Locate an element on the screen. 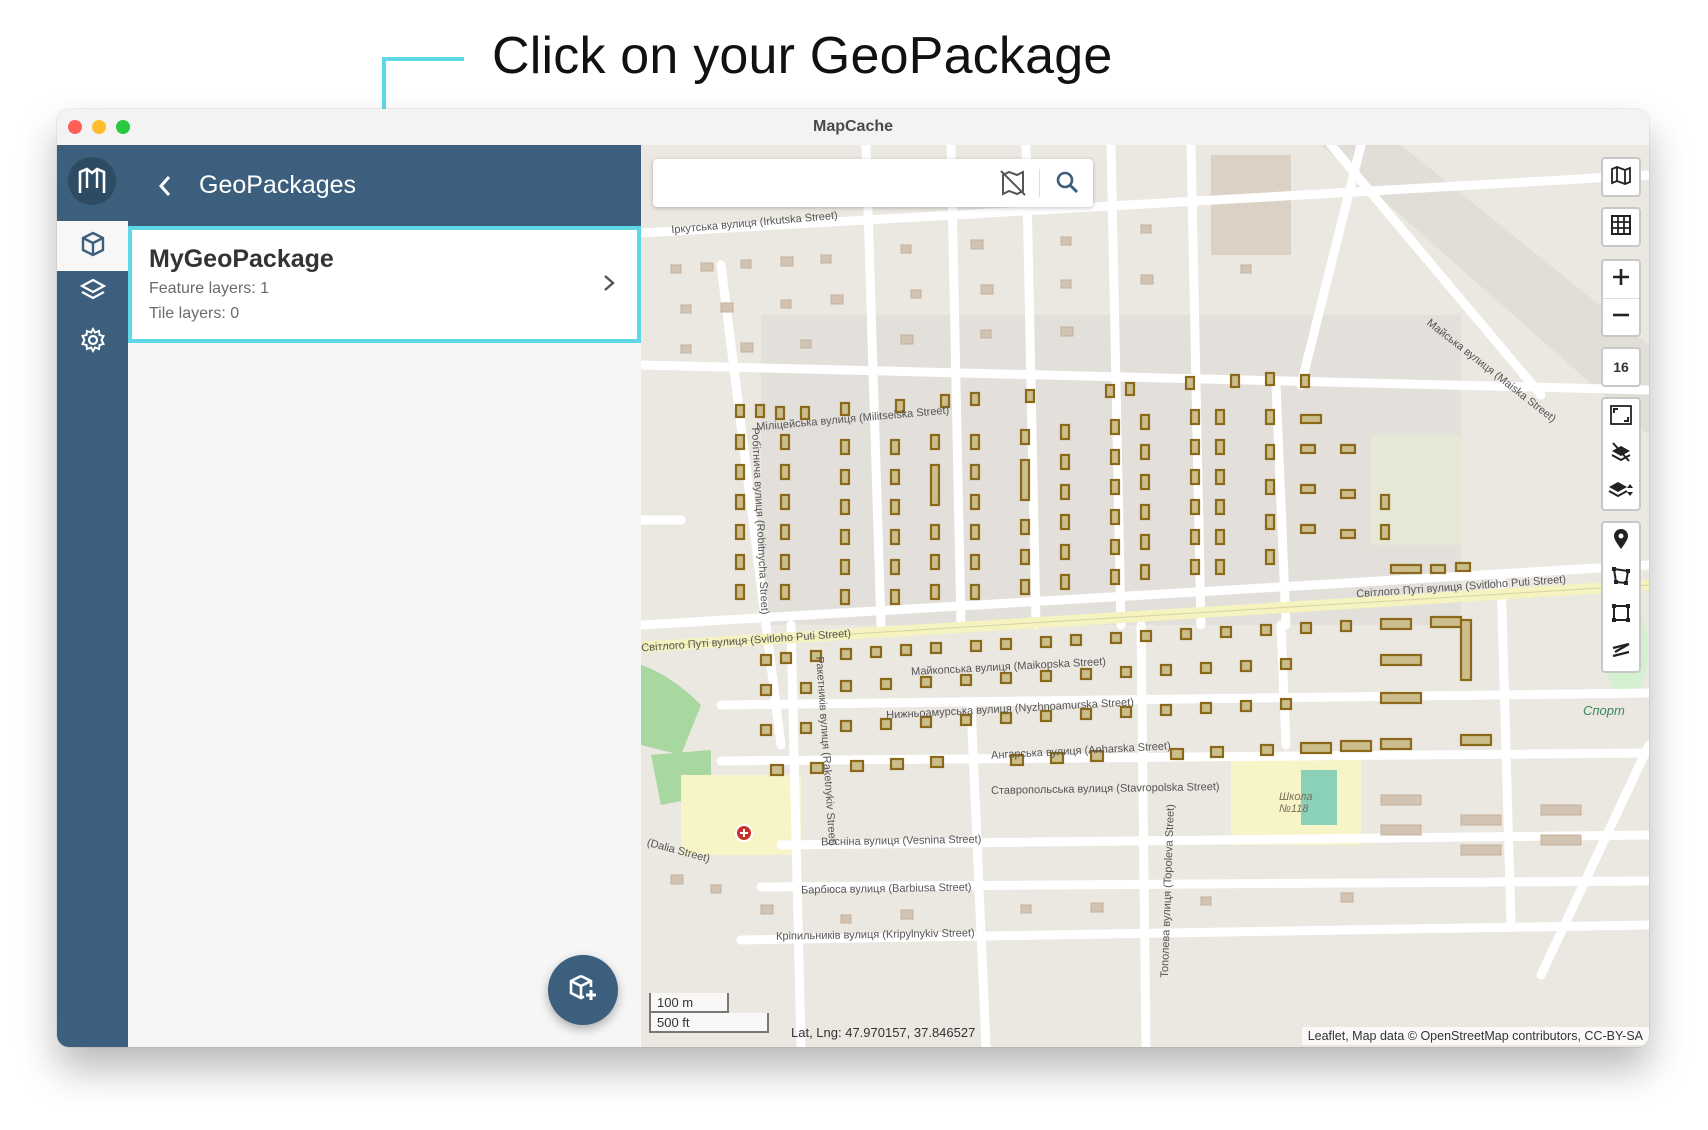 Image resolution: width=1708 pixels, height=1130 pixels. rail-item-geopackages is located at coordinates (92, 246).